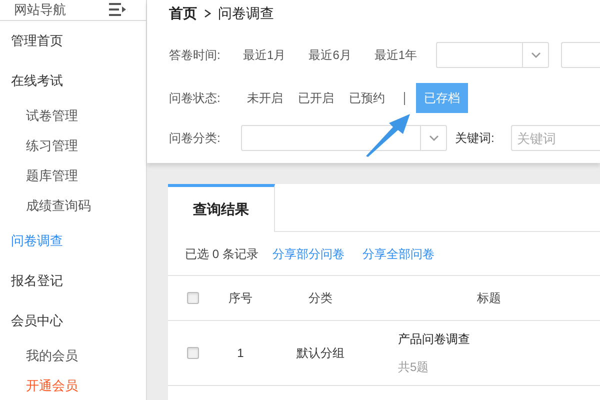 The width and height of the screenshot is (600, 400). What do you see at coordinates (246, 13) in the screenshot?
I see `breadcrumb-current: 问卷调查` at bounding box center [246, 13].